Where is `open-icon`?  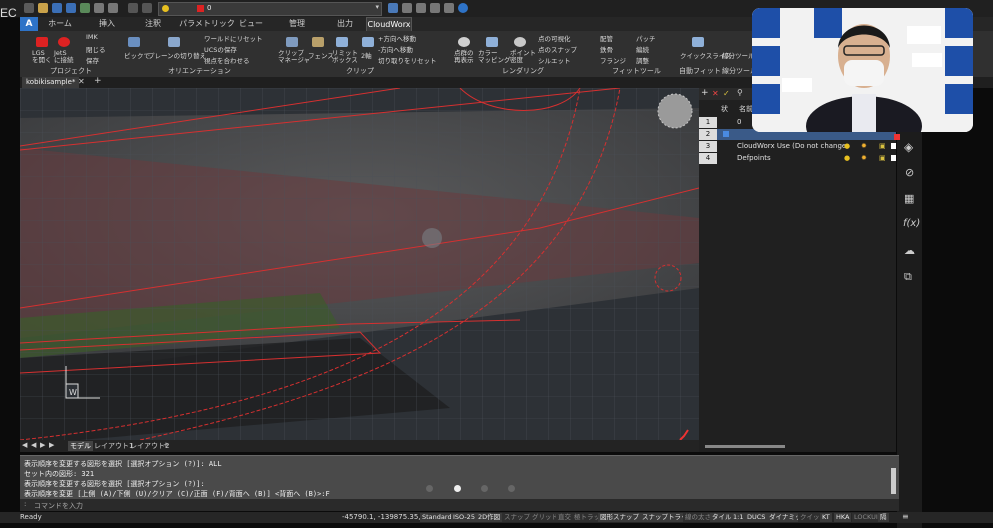 open-icon is located at coordinates (43, 8).